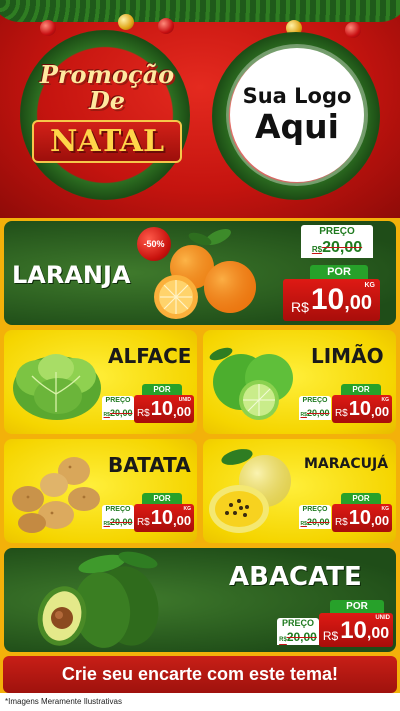 This screenshot has width=400, height=711. Describe the element at coordinates (297, 96) in the screenshot. I see `logo-line1: Sua Logo` at that location.